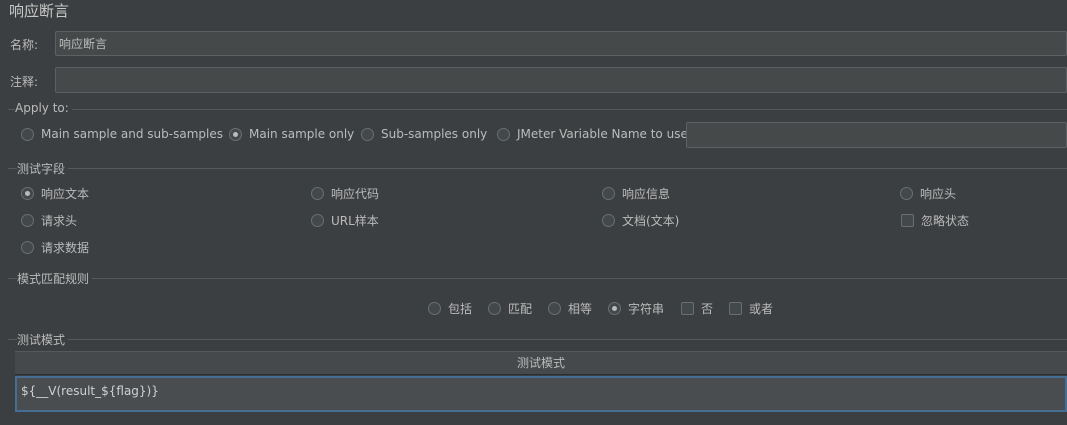 This screenshot has width=1067, height=425. I want to click on radio-label: JMeter Variable Name to use, so click(602, 134).